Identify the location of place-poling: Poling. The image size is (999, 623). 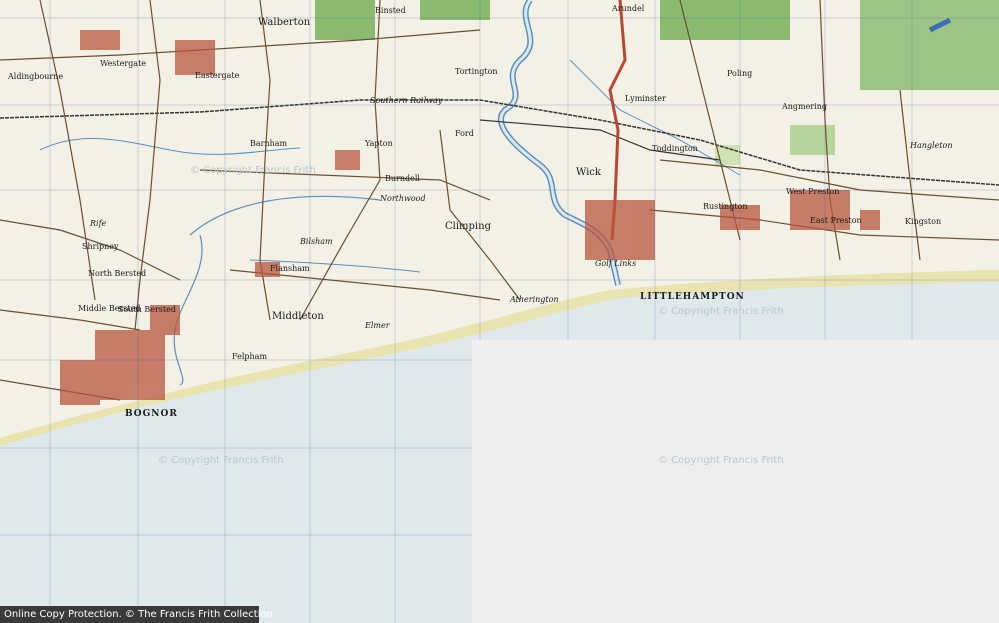
(740, 73).